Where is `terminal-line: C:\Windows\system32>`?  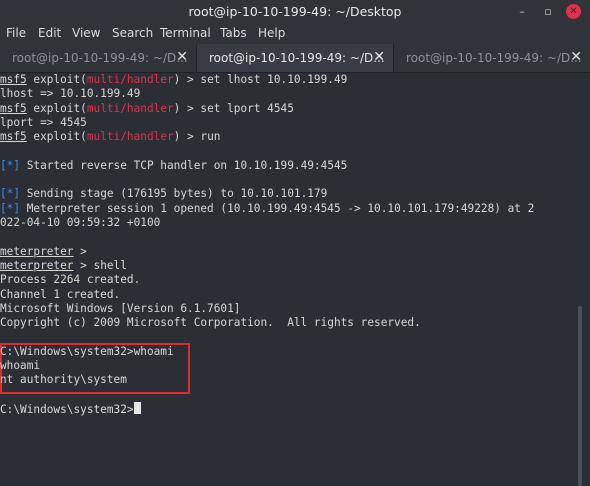 terminal-line: C:\Windows\system32> is located at coordinates (70, 408).